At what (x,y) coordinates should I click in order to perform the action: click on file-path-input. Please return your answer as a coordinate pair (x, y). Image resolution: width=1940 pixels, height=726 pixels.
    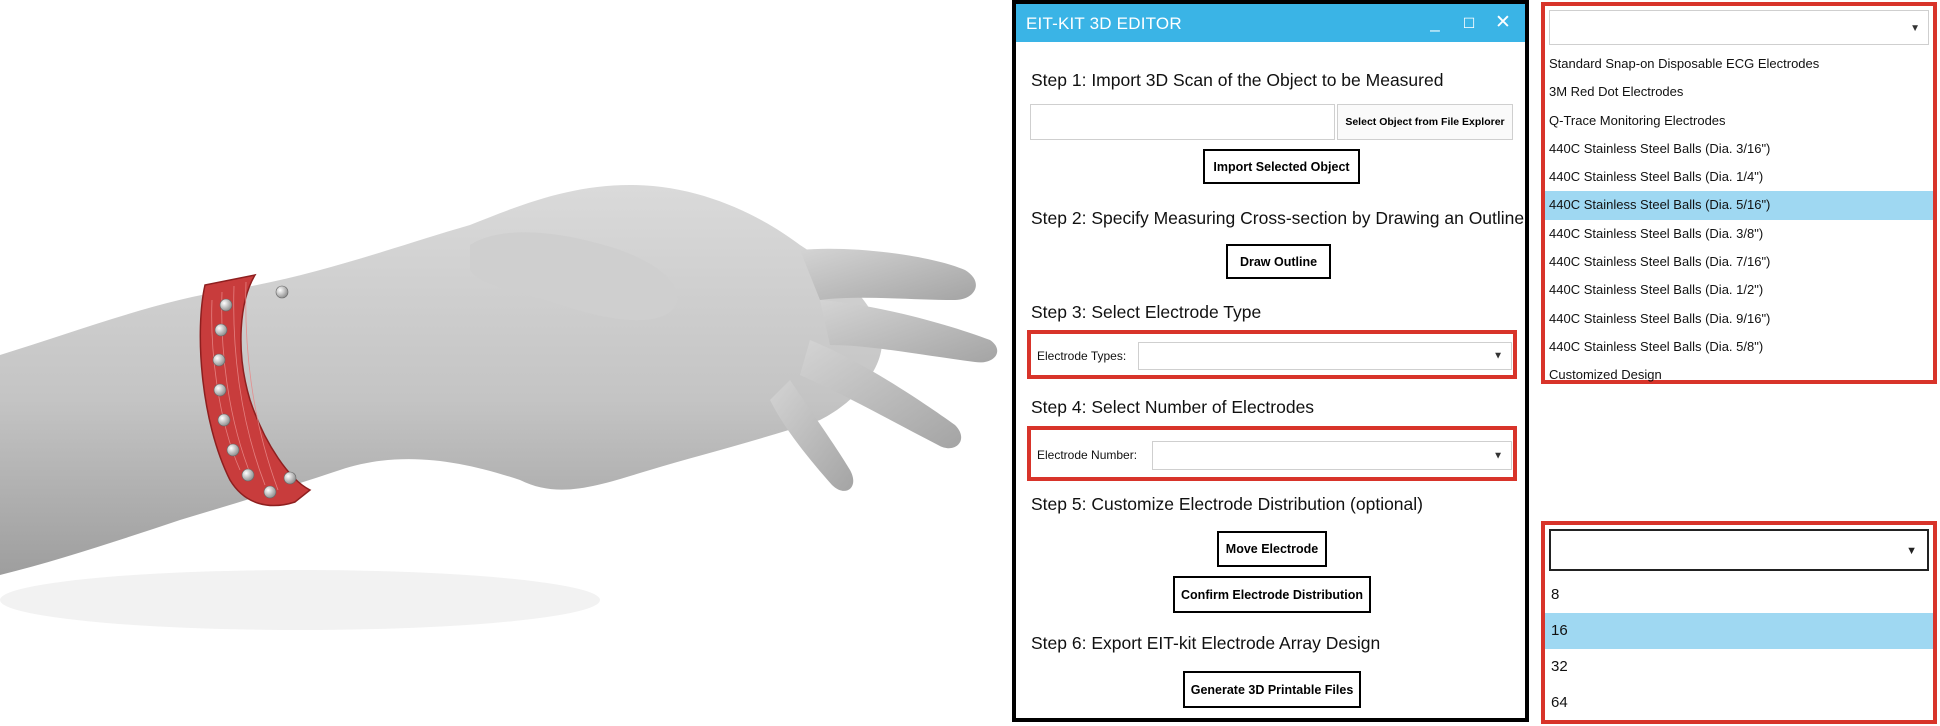
    Looking at the image, I should click on (1182, 122).